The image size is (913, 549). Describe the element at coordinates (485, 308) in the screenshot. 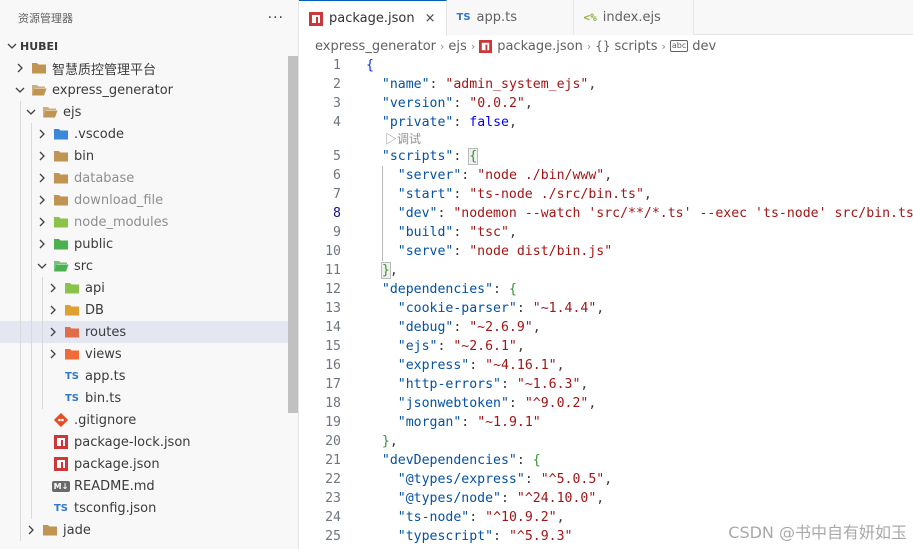

I see `line-text: "cookie-parser": "~1.4.4",` at that location.